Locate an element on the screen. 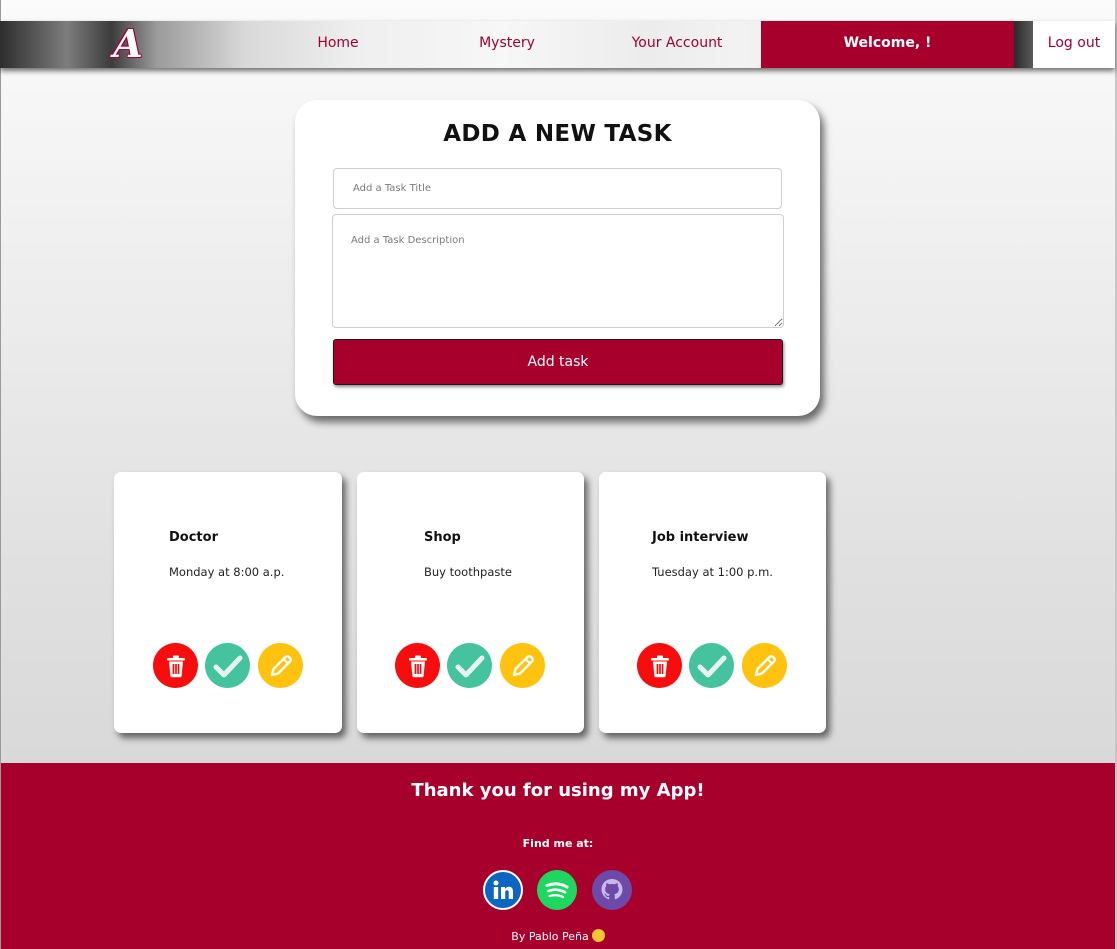  welcome-banner: Welcome, ! is located at coordinates (887, 44).